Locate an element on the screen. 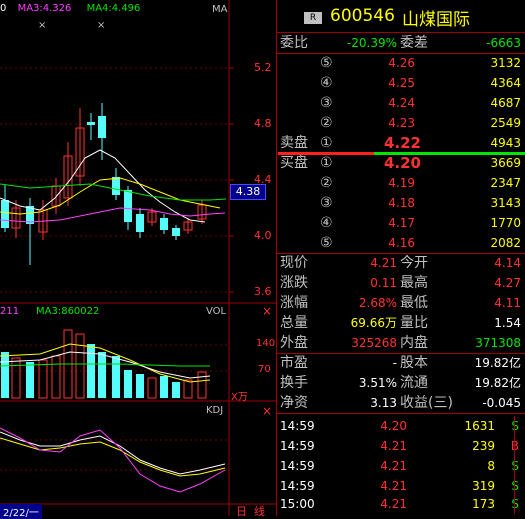  ask-price: 4.26 is located at coordinates (401, 63).